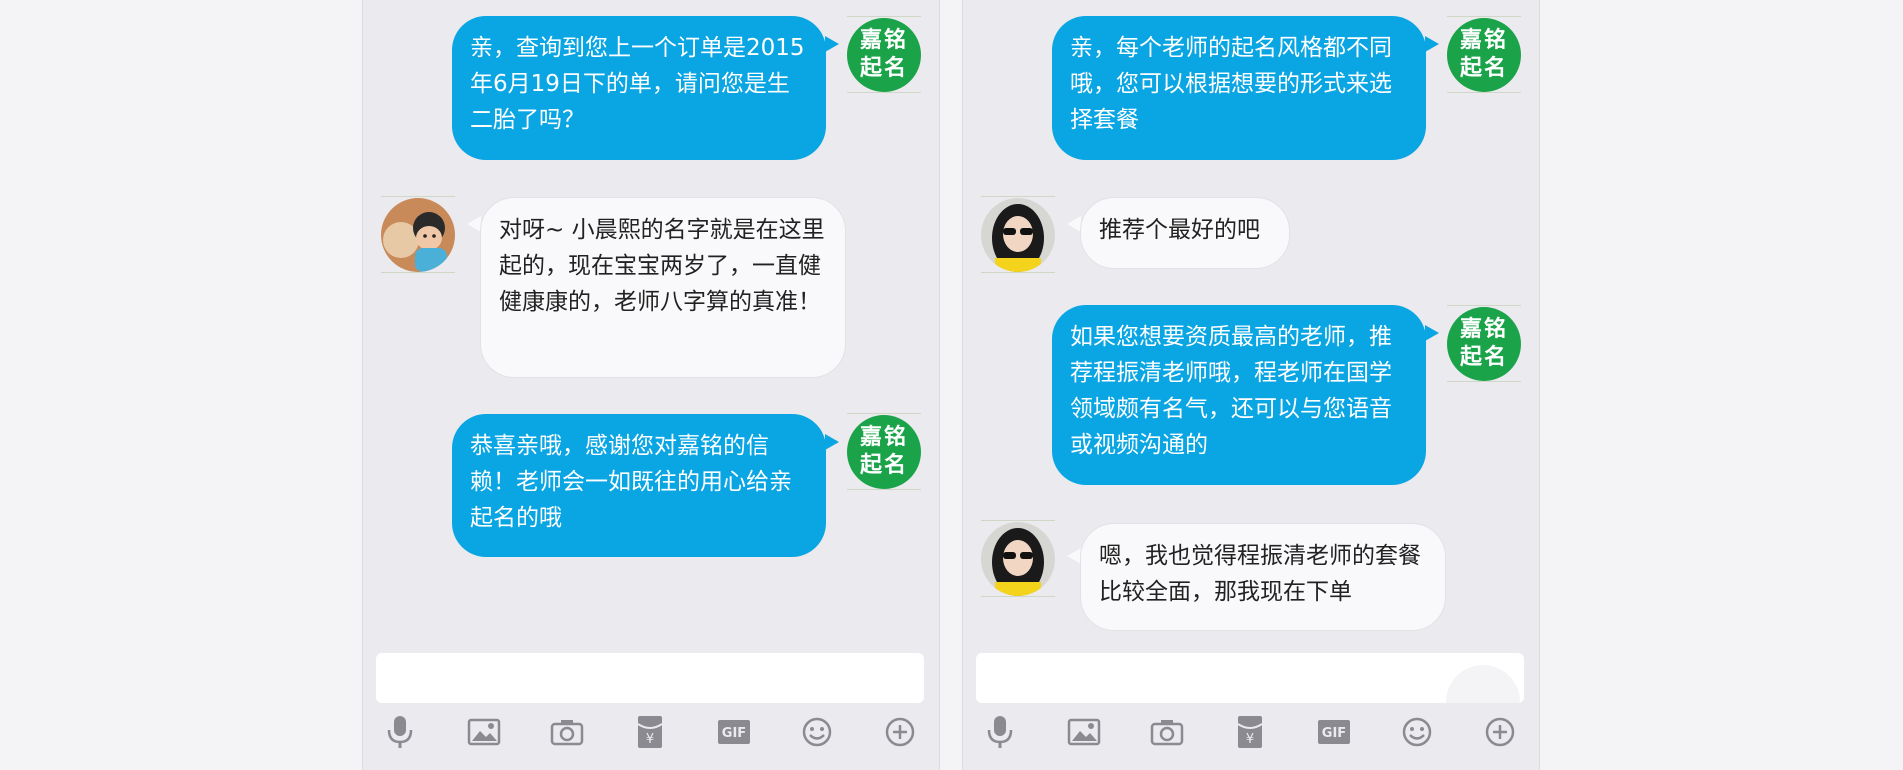 This screenshot has width=1903, height=770. Describe the element at coordinates (1483, 684) in the screenshot. I see `send-button` at that location.